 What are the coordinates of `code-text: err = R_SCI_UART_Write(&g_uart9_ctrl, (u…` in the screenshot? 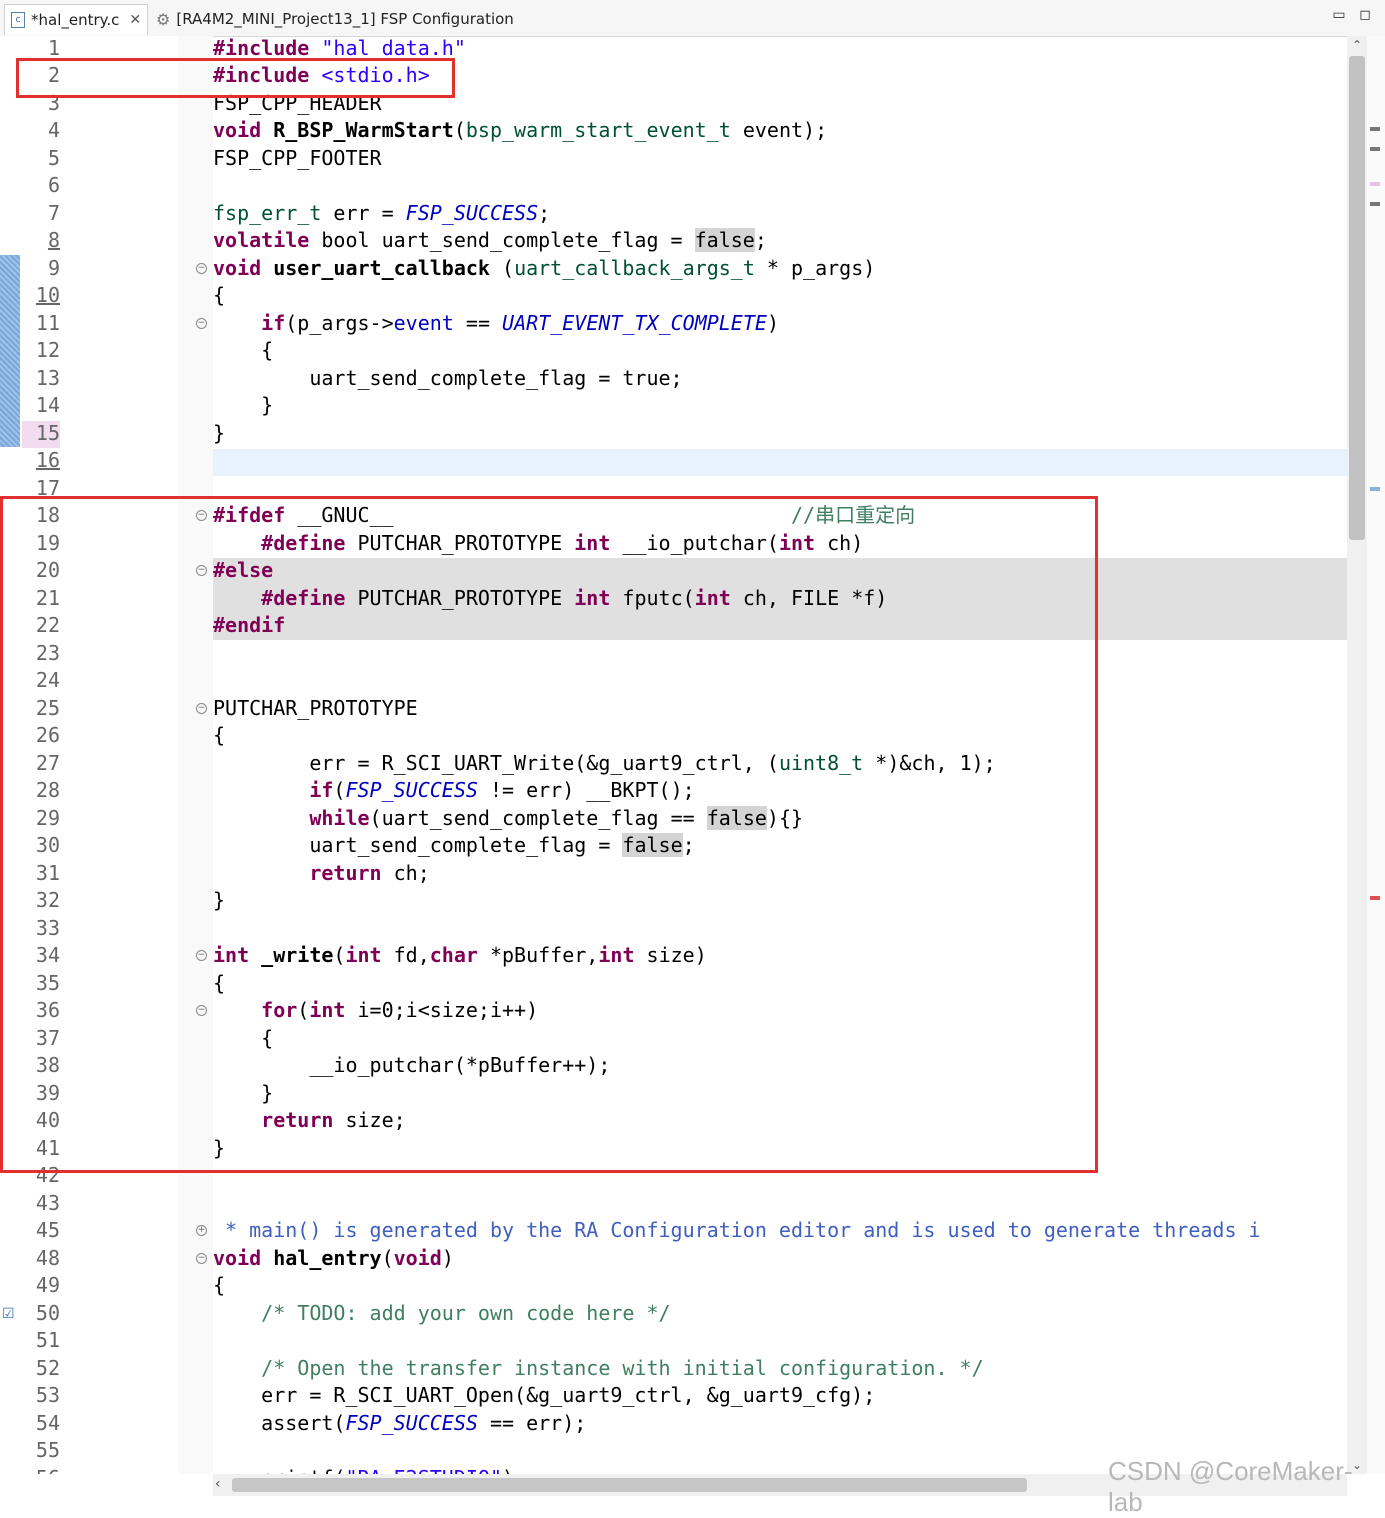 It's located at (604, 764).